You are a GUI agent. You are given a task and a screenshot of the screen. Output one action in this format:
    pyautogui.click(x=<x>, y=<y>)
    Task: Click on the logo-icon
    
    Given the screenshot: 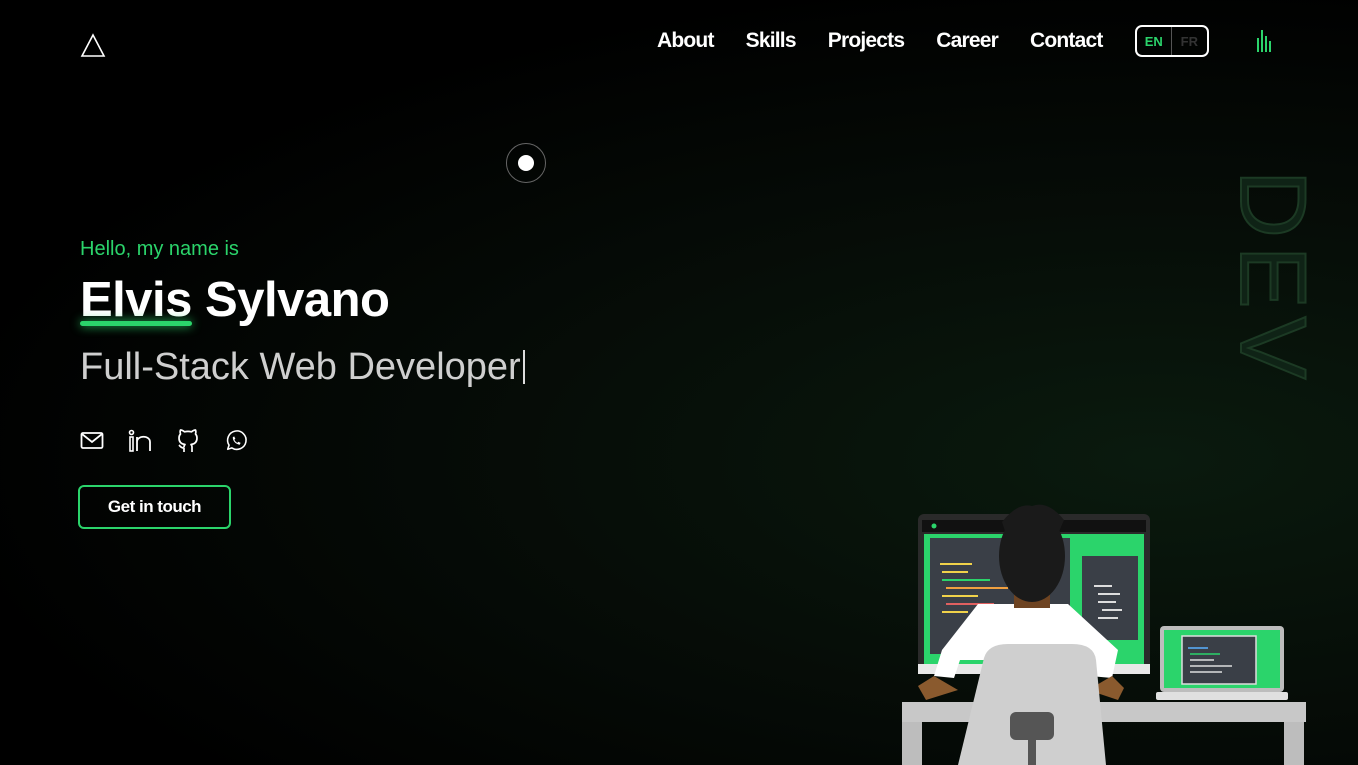 What is the action you would take?
    pyautogui.click(x=93, y=46)
    